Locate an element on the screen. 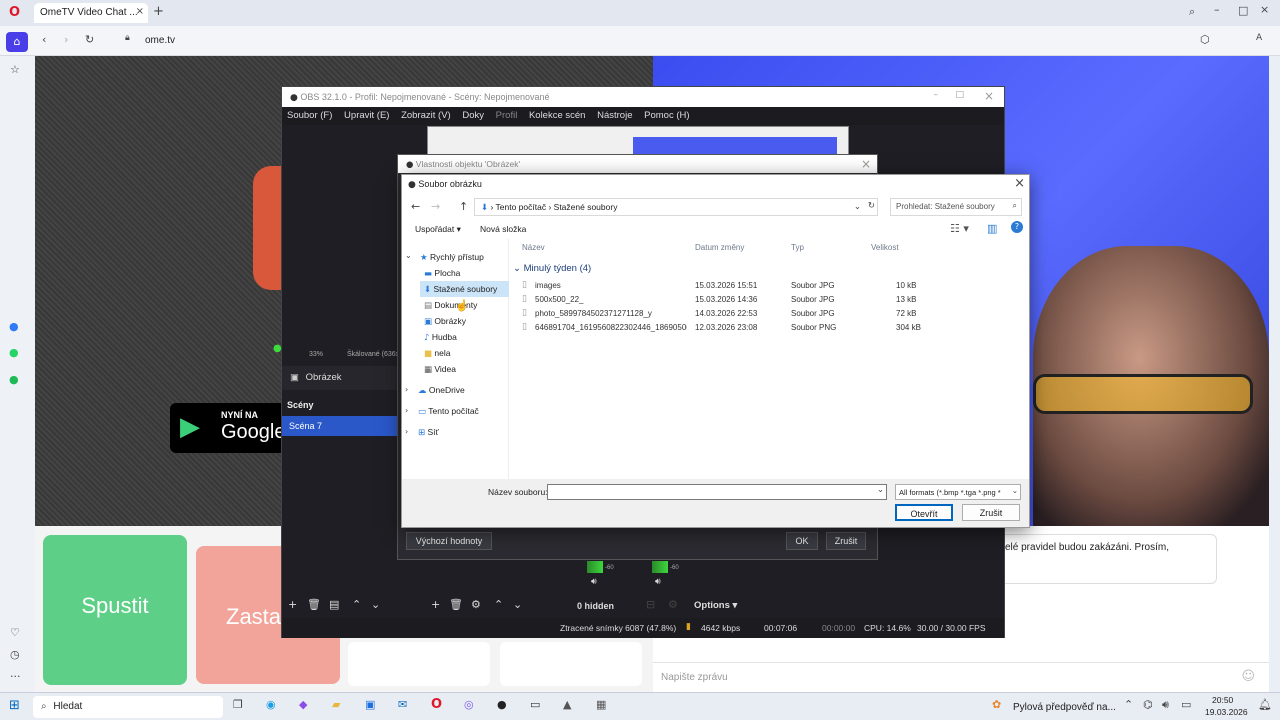  terminal-icon: ▭ is located at coordinates (535, 704).